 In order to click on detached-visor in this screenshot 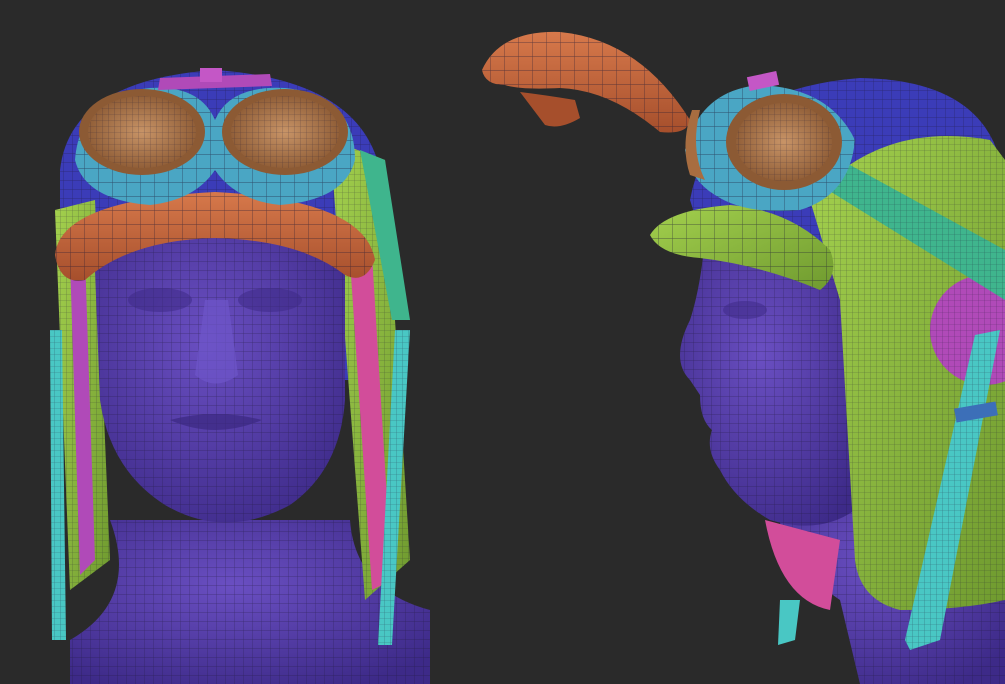, I will do `click(586, 82)`.